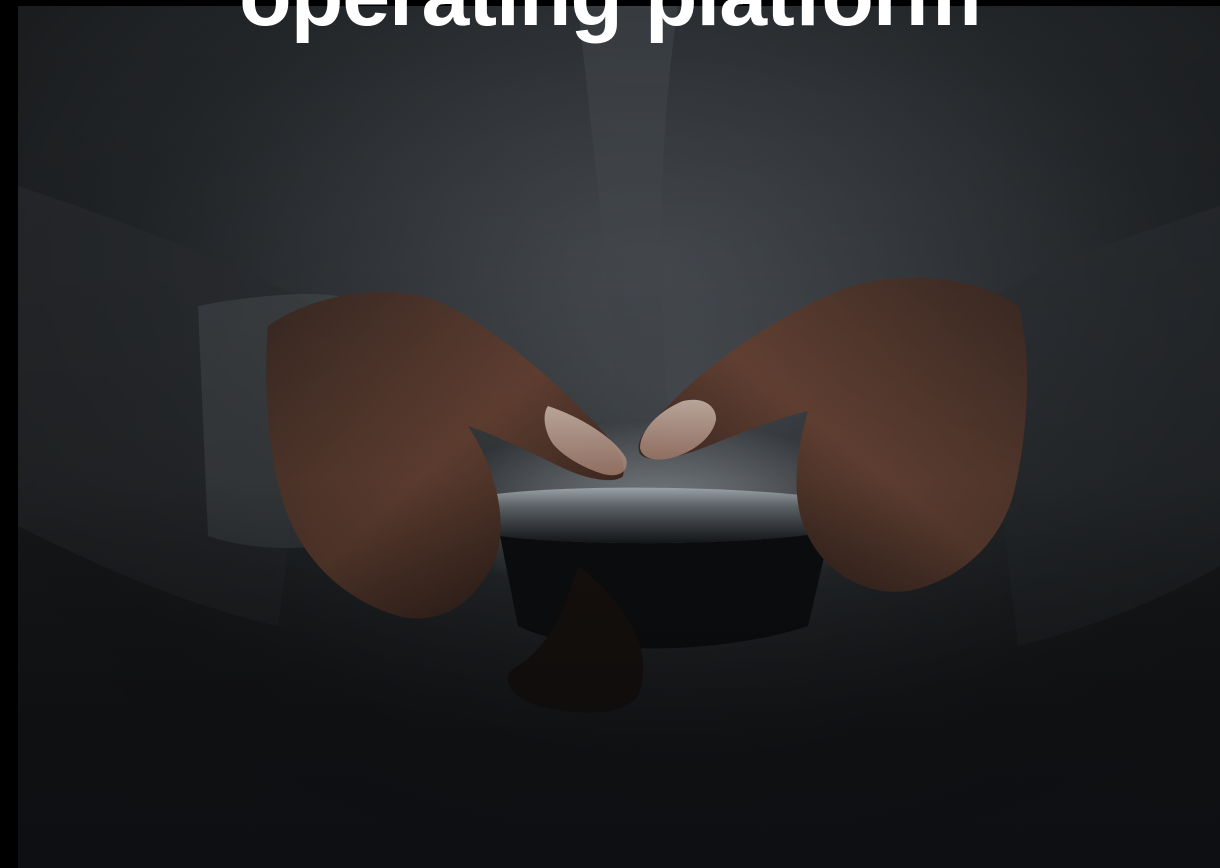 Image resolution: width=1220 pixels, height=868 pixels. I want to click on headline: operating platform, so click(610, 23).